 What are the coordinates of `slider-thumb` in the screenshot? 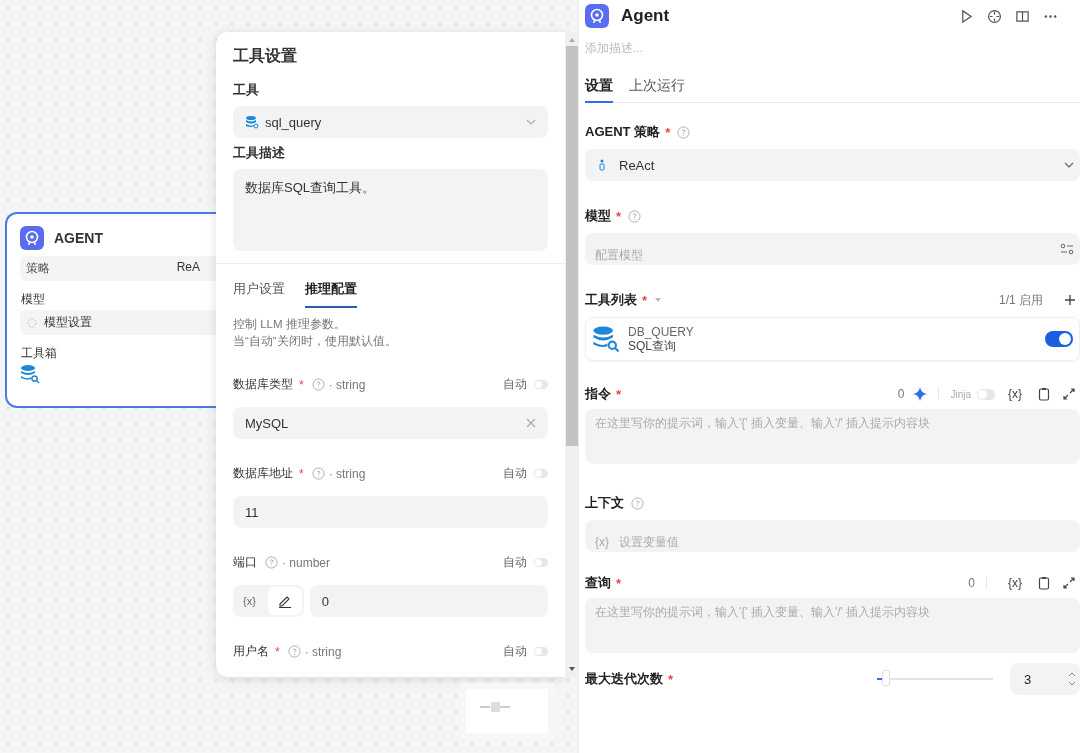 It's located at (885, 678).